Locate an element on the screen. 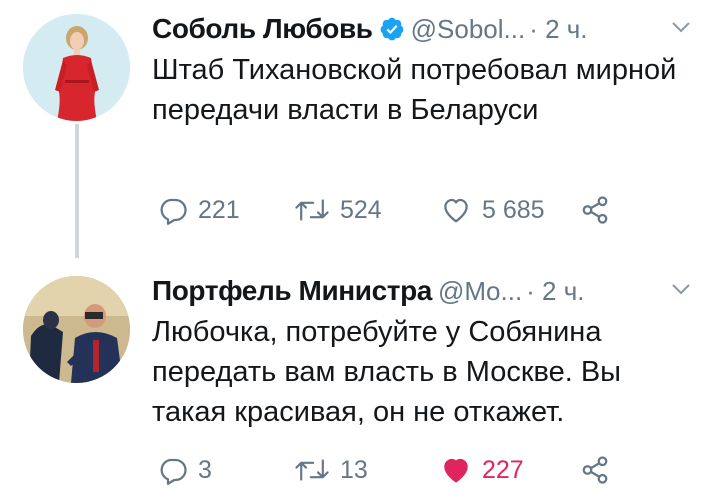 The image size is (720, 495). retweet-count: 13 is located at coordinates (354, 469).